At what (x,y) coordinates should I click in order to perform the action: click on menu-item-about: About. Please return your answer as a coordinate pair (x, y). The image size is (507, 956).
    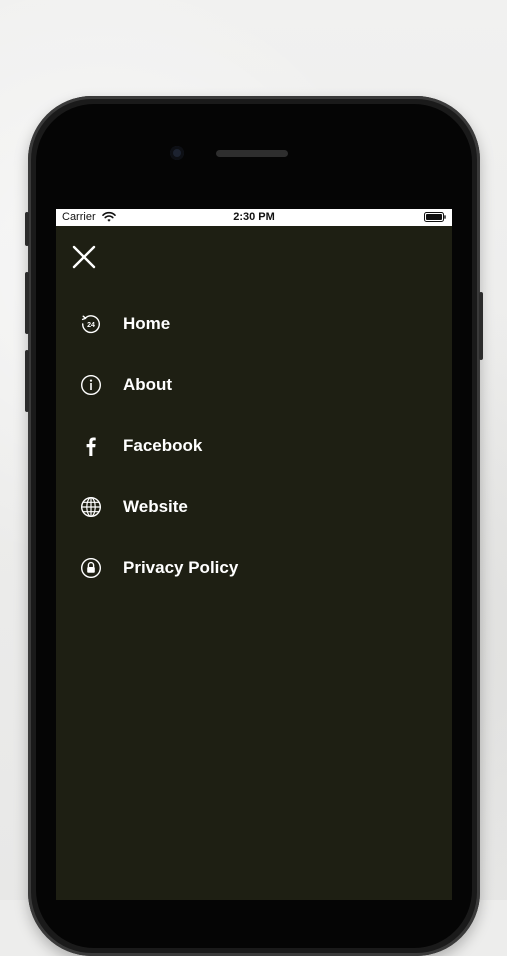
    Looking at the image, I should click on (254, 384).